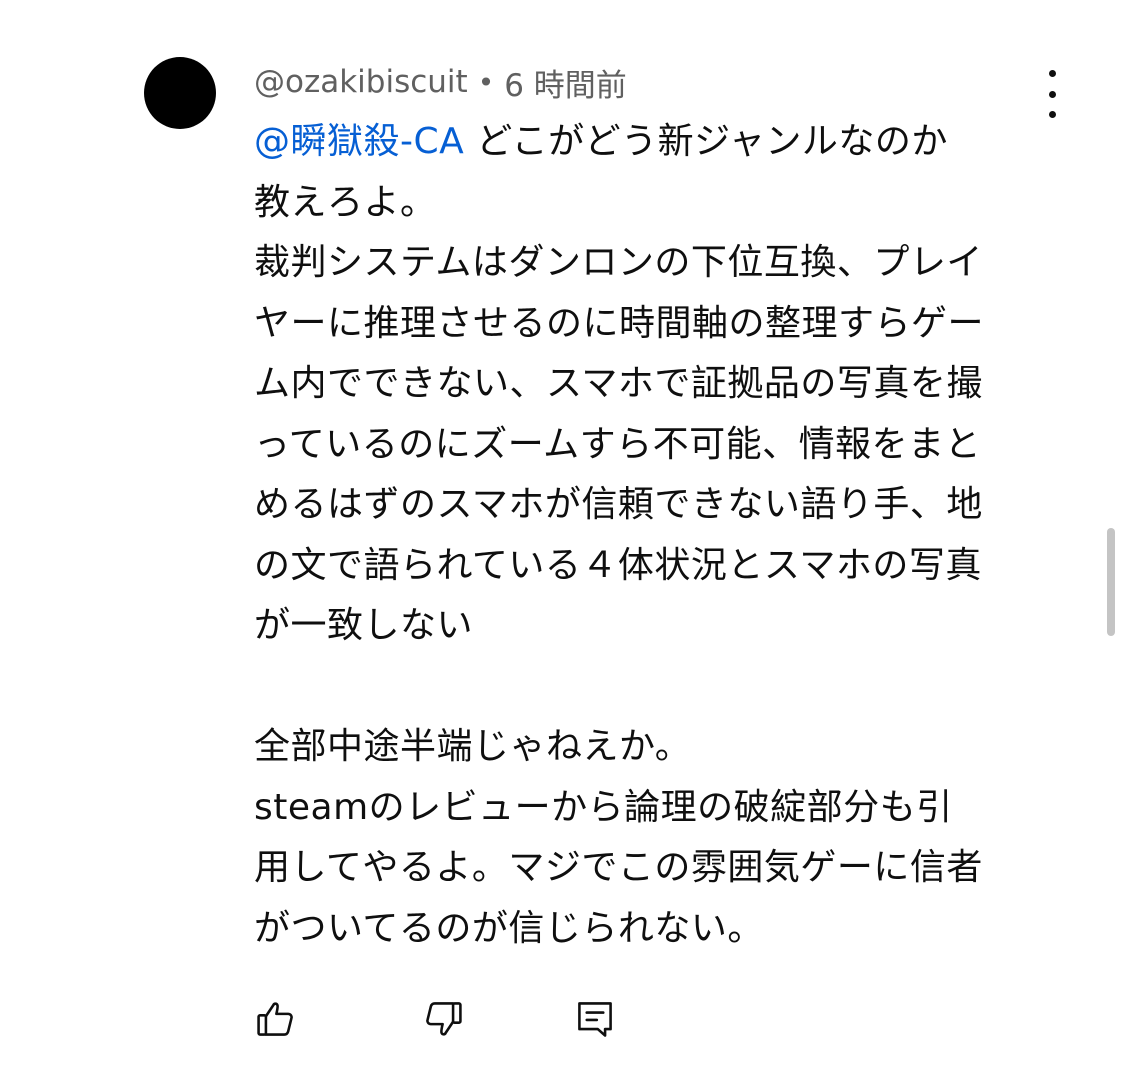  What do you see at coordinates (618, 565) in the screenshot?
I see `comment-line: の文で語られている４体状況とスマホの写真` at bounding box center [618, 565].